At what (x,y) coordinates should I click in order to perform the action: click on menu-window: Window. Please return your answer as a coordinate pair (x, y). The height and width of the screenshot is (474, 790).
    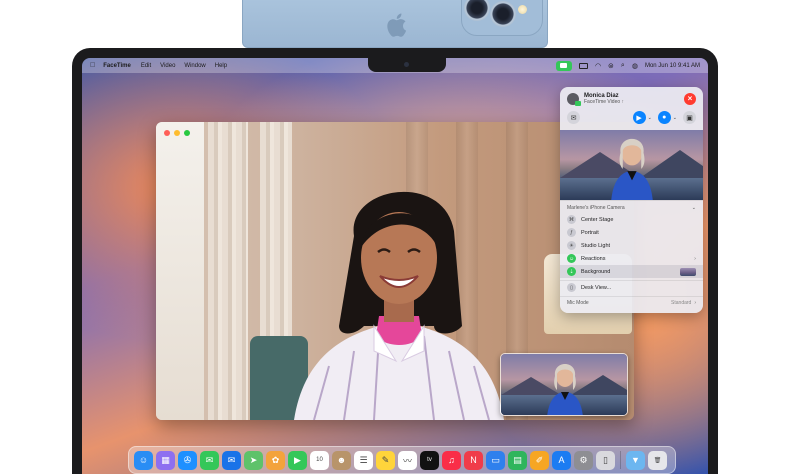
    Looking at the image, I should click on (194, 66).